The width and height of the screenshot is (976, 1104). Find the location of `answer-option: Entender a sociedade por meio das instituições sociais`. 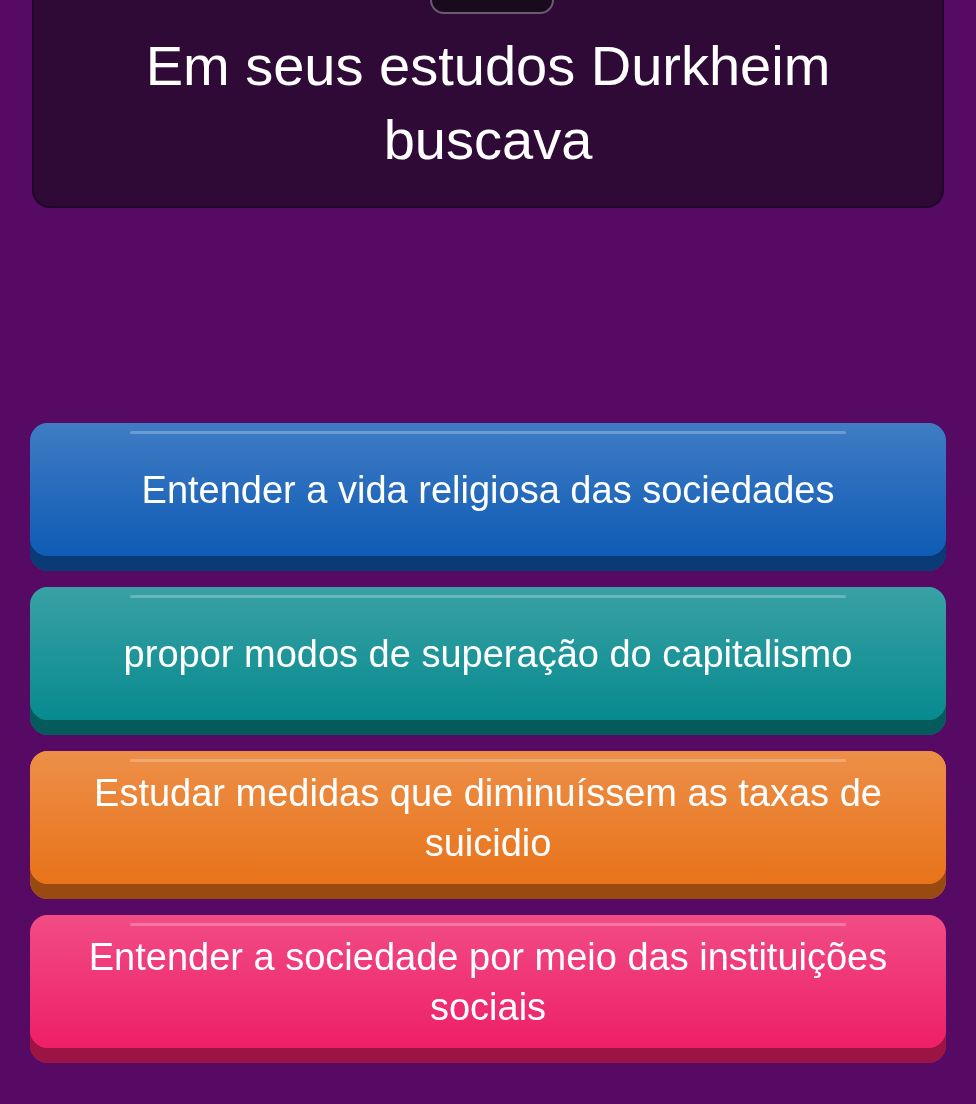

answer-option: Entender a sociedade por meio das instituições sociais is located at coordinates (488, 989).